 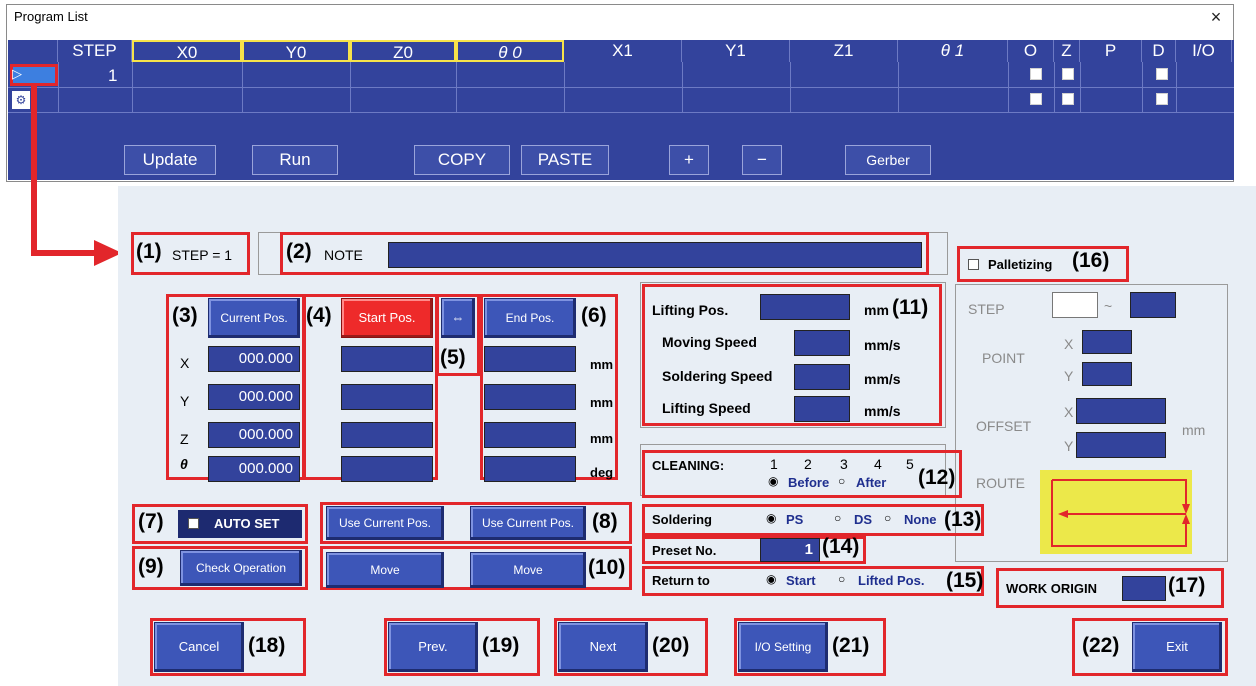 I want to click on col-z0: Z0, so click(x=403, y=51).